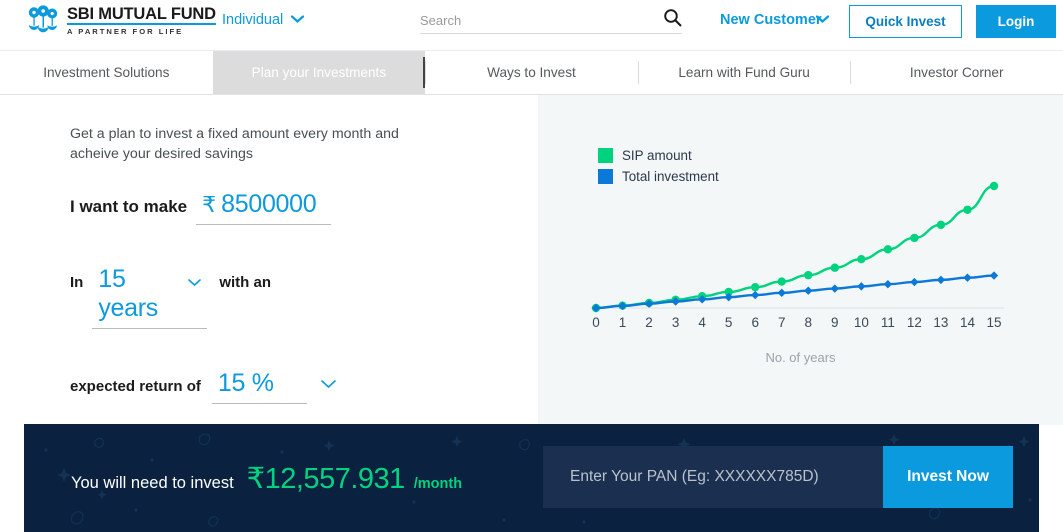  I want to click on search-icon, so click(672, 20).